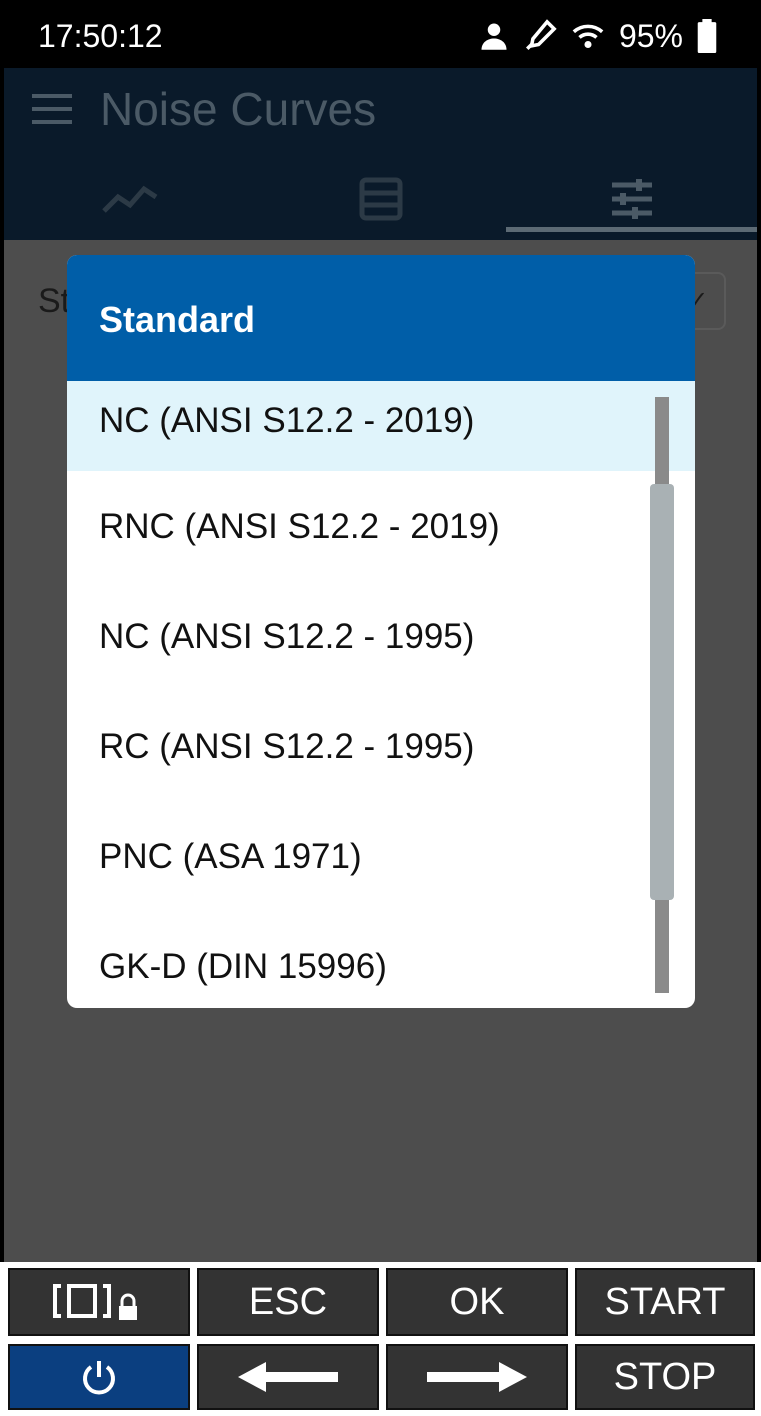 This screenshot has width=761, height=1416. I want to click on option-gkd-15996: GK-D (DIN 15996), so click(381, 960).